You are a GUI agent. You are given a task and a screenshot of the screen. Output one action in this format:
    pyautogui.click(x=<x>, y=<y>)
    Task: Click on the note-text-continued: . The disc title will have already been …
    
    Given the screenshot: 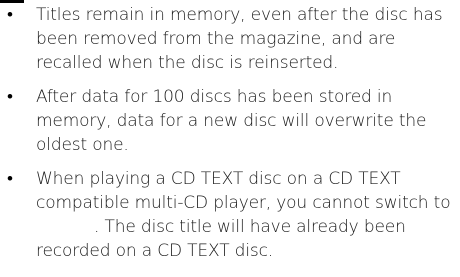 What is the action you would take?
    pyautogui.click(x=221, y=239)
    